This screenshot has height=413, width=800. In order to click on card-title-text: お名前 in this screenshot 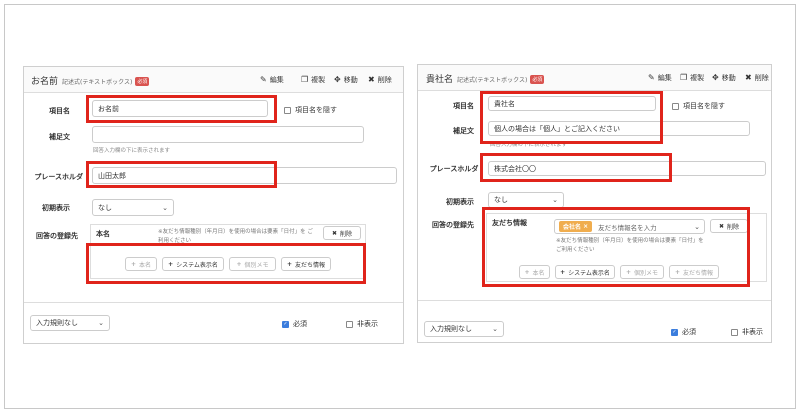, I will do `click(45, 82)`.